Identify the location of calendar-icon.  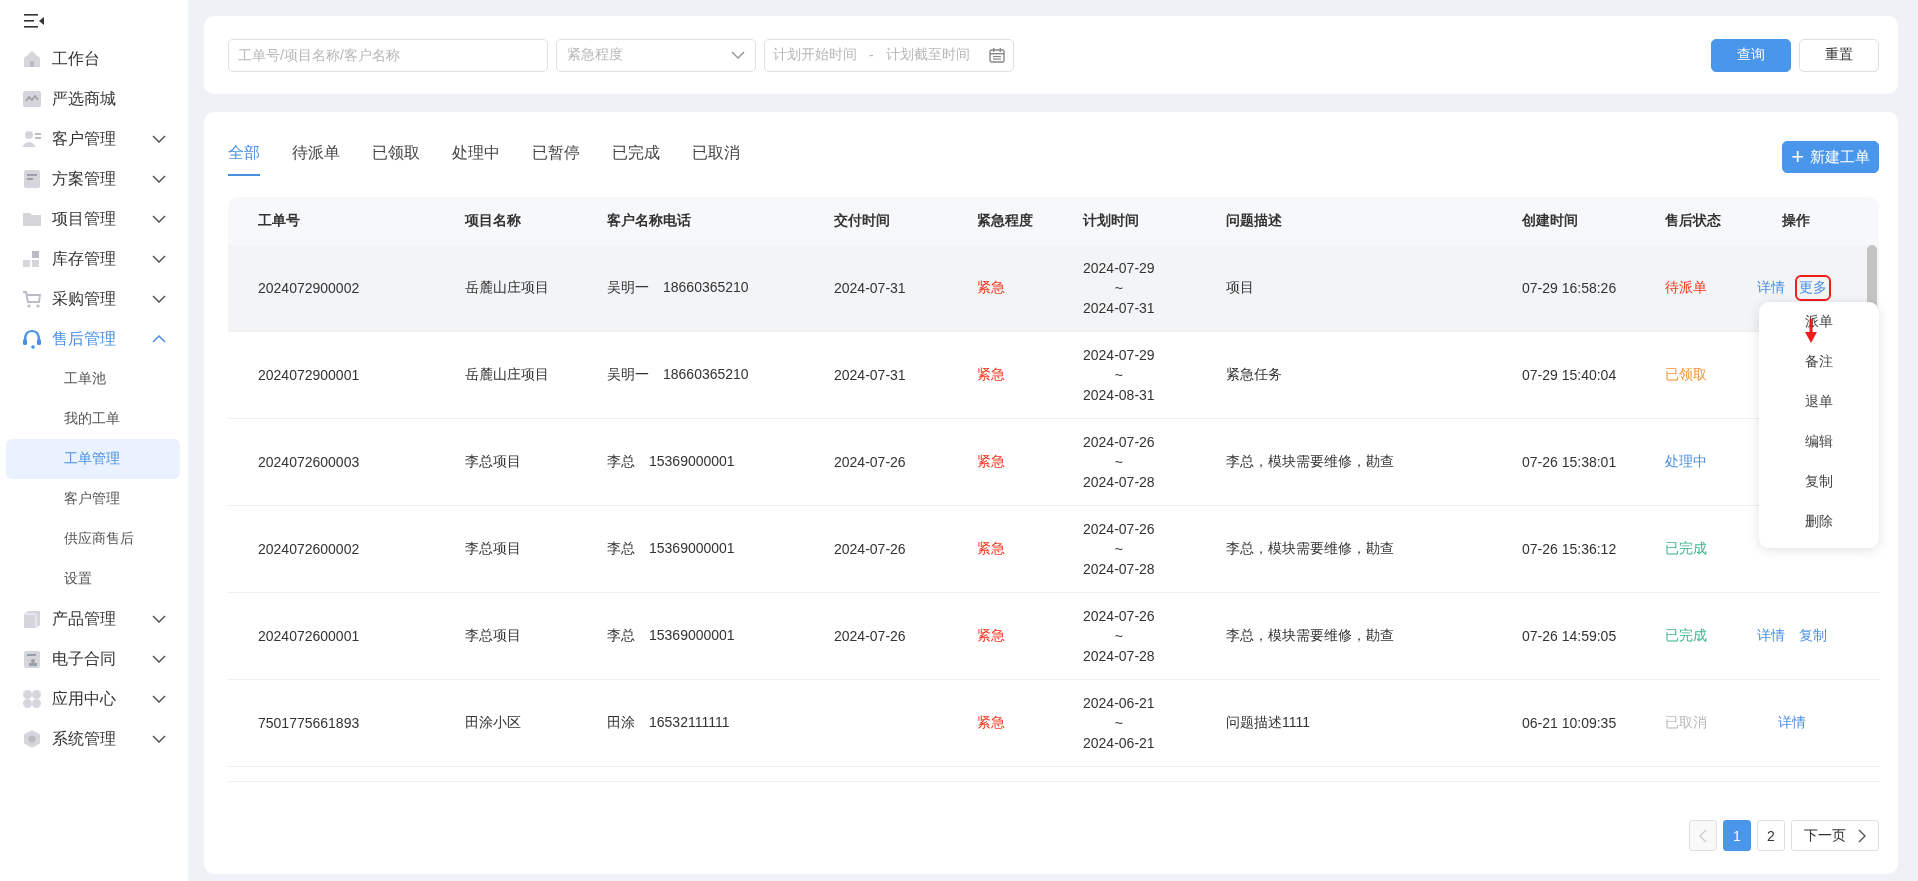
(997, 55).